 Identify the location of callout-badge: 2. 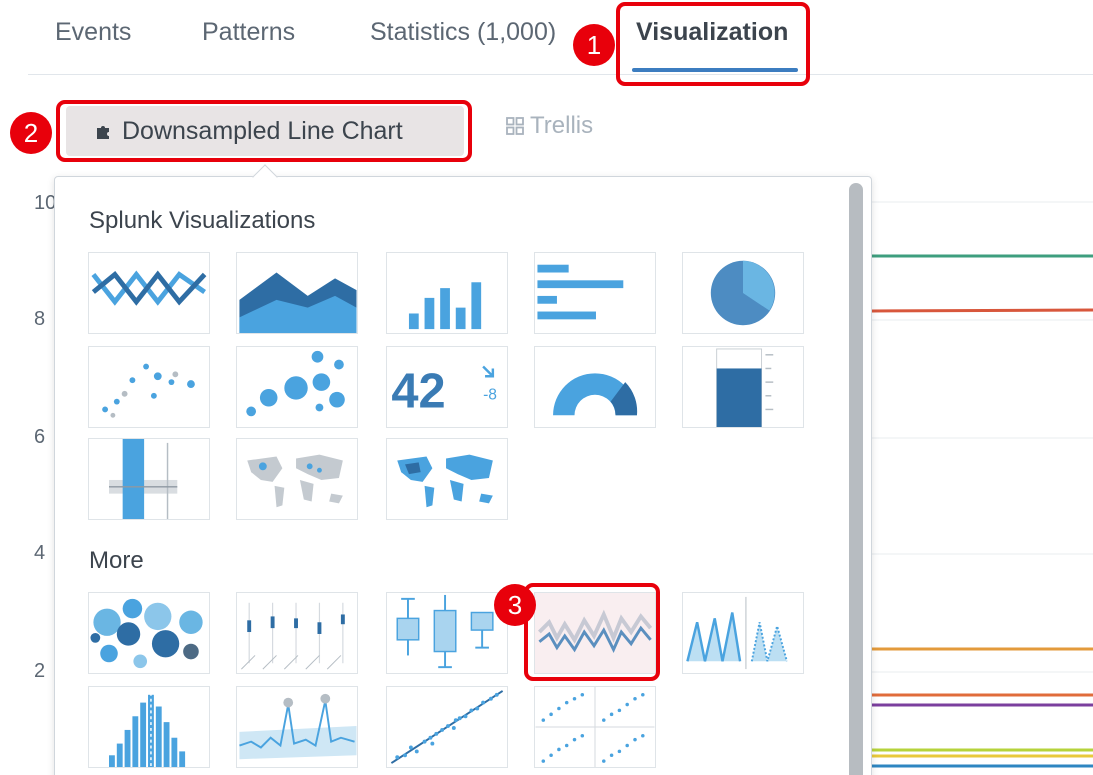
(31, 133).